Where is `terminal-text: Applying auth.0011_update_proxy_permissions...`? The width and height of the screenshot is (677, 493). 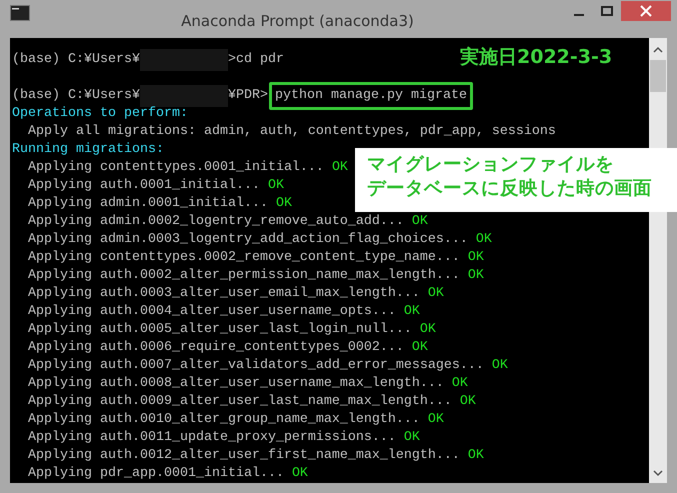 terminal-text: Applying auth.0011_update_proxy_permissions... is located at coordinates (211, 438).